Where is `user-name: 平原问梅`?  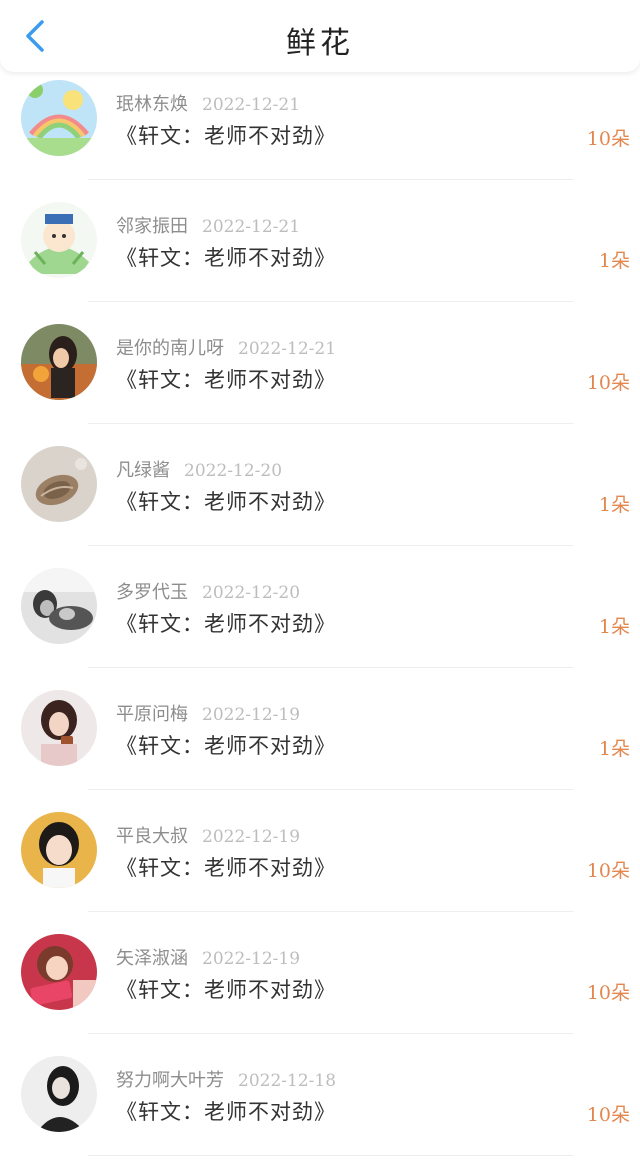 user-name: 平原问梅 is located at coordinates (152, 714).